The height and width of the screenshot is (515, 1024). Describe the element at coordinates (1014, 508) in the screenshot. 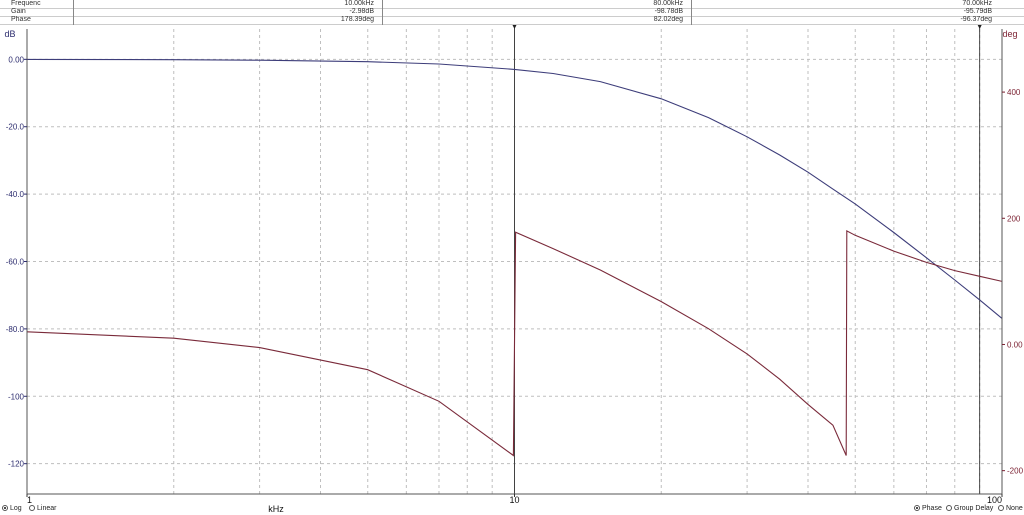

I see `y2-mode-none-label: None` at that location.